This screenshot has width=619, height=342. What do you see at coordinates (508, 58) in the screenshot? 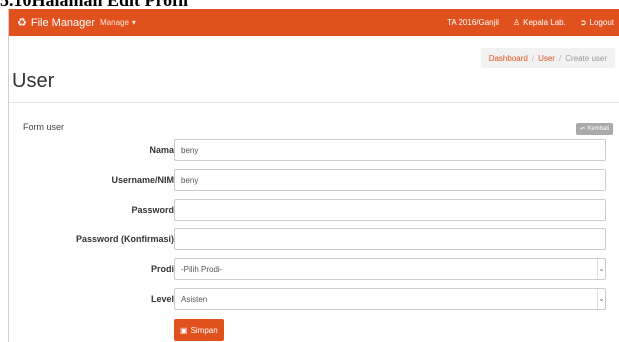
I see `breadcrumb-dashboard: Dashboard` at bounding box center [508, 58].